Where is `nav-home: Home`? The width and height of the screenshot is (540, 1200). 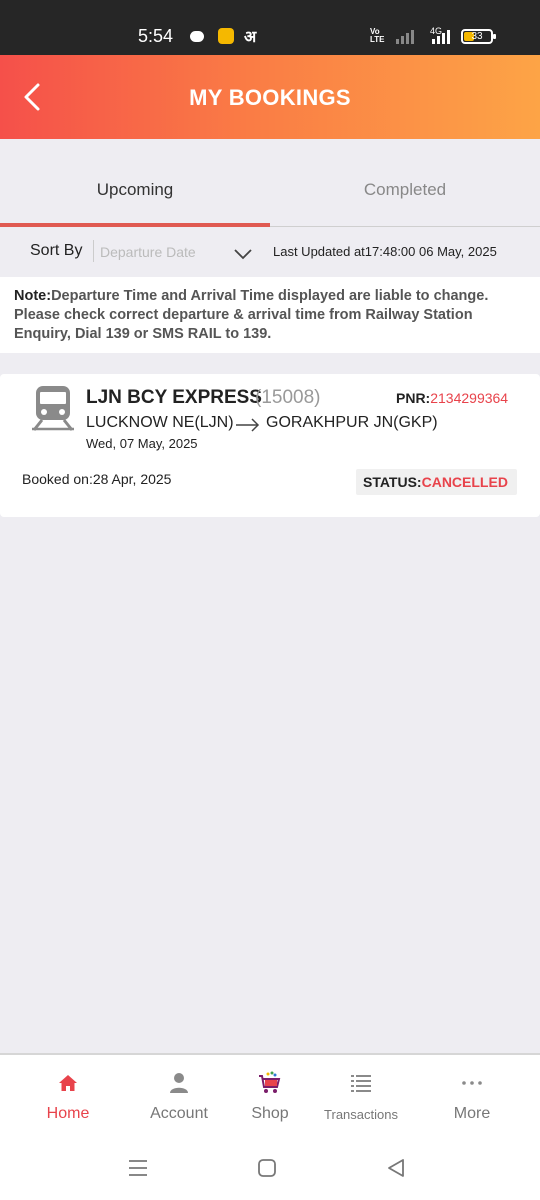
nav-home: Home is located at coordinates (68, 1098).